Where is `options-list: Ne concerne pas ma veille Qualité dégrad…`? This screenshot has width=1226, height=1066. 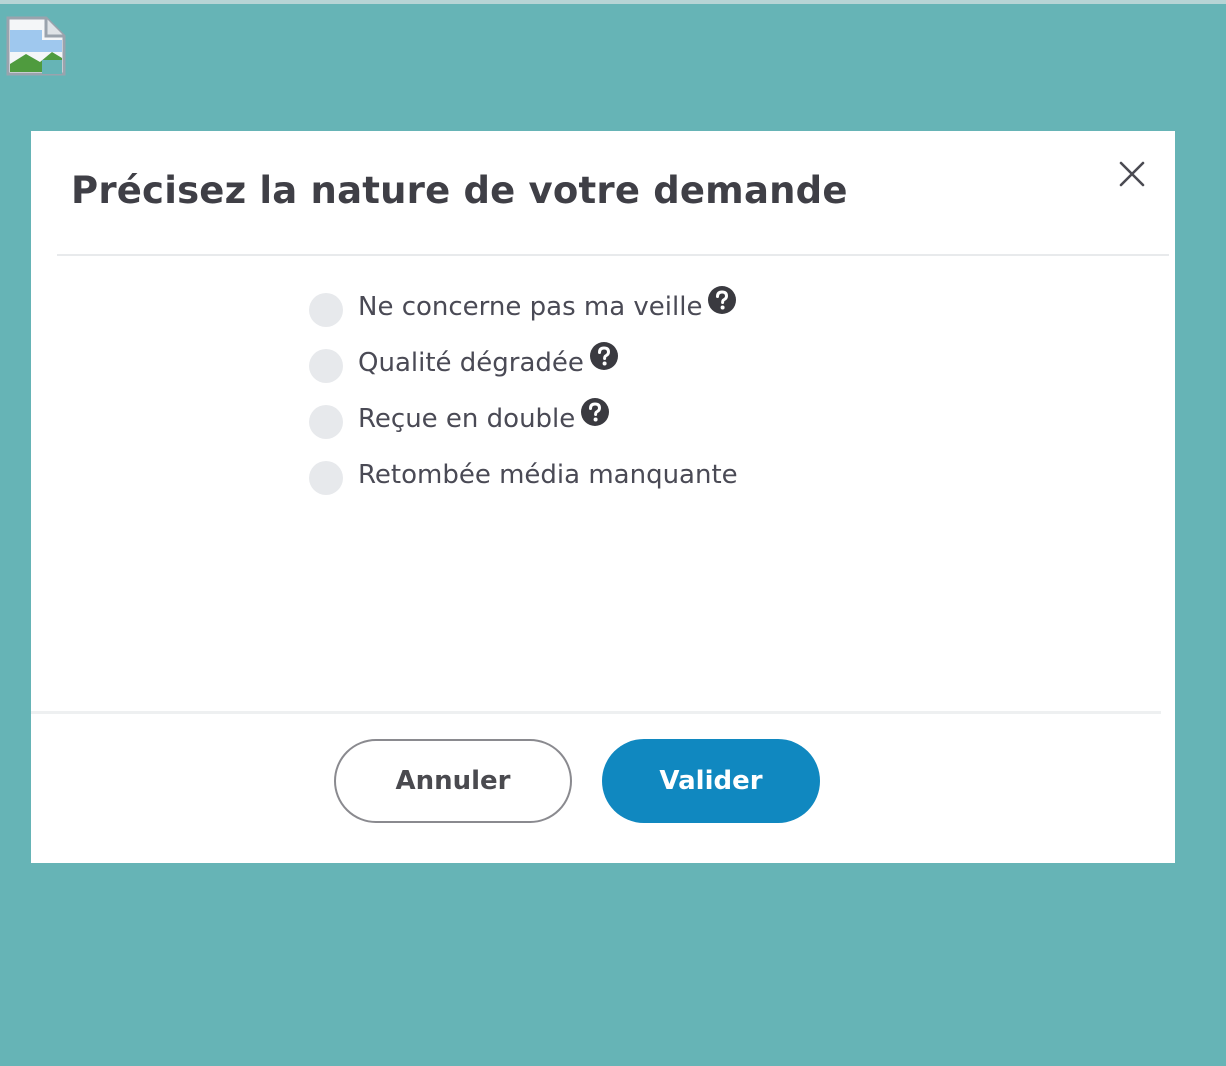 options-list: Ne concerne pas ma veille Qualité dégrad… is located at coordinates (523, 391).